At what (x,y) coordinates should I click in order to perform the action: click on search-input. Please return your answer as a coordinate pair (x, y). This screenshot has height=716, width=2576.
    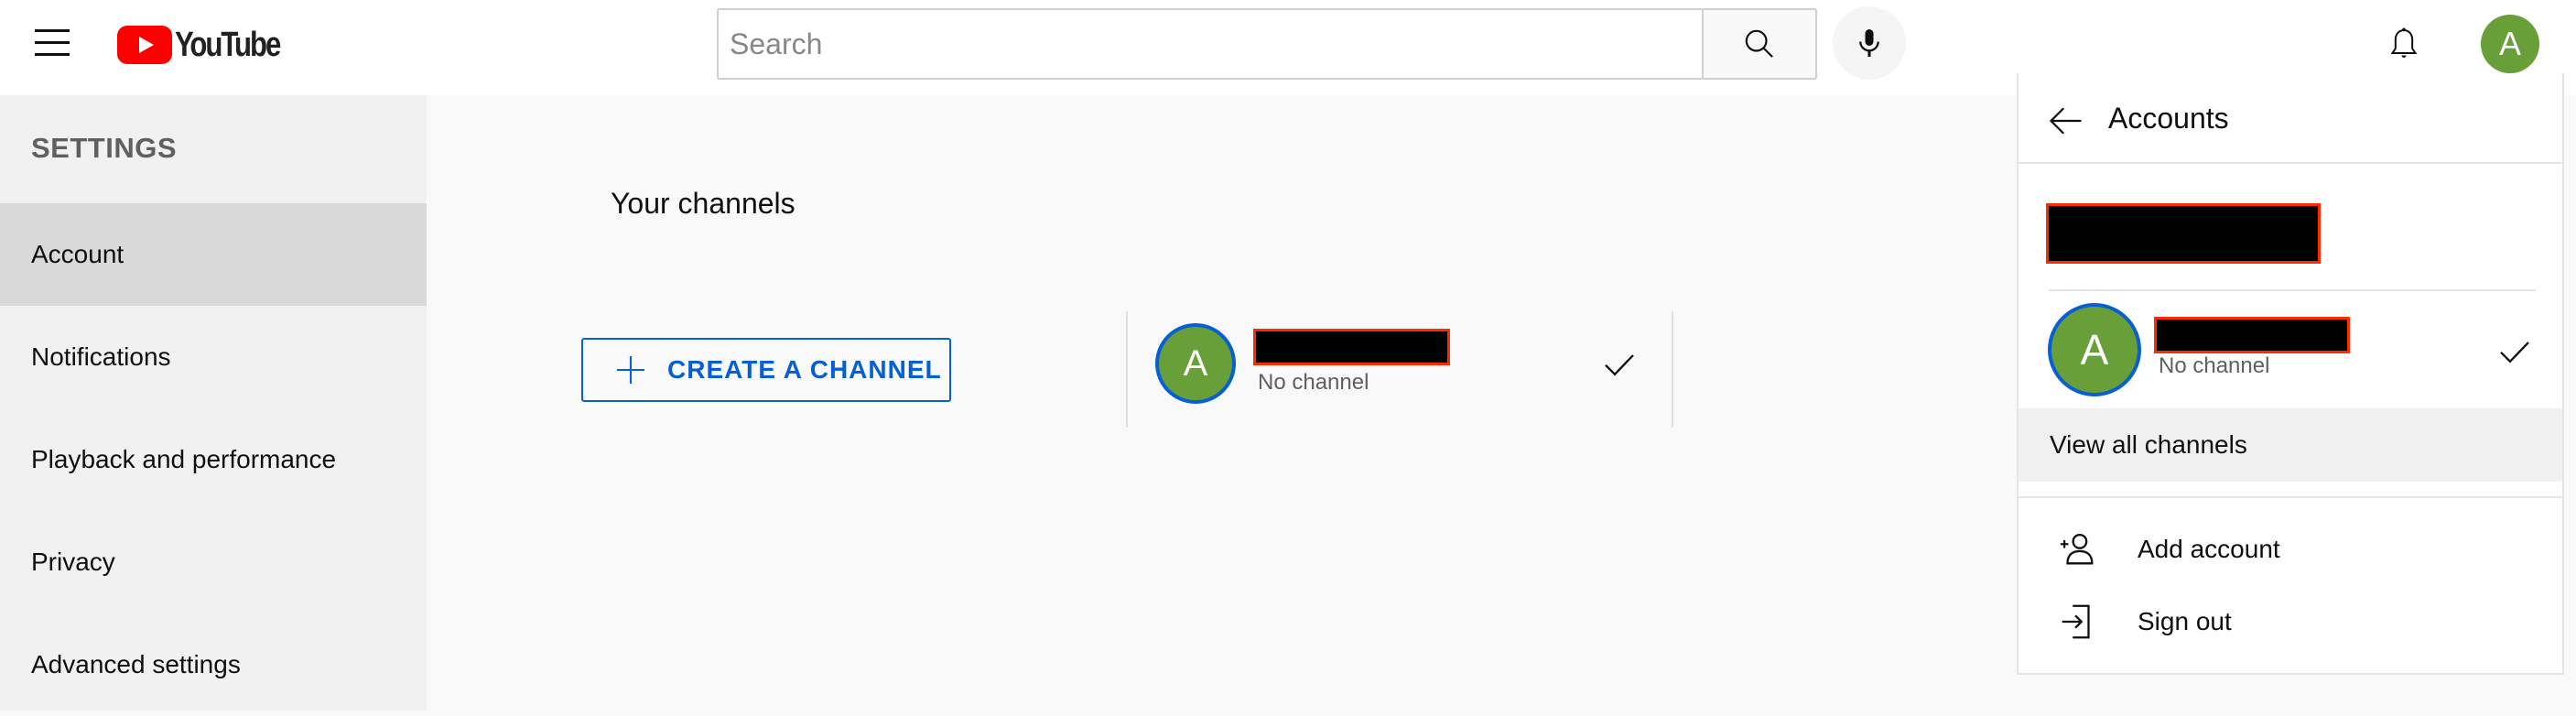
    Looking at the image, I should click on (1210, 44).